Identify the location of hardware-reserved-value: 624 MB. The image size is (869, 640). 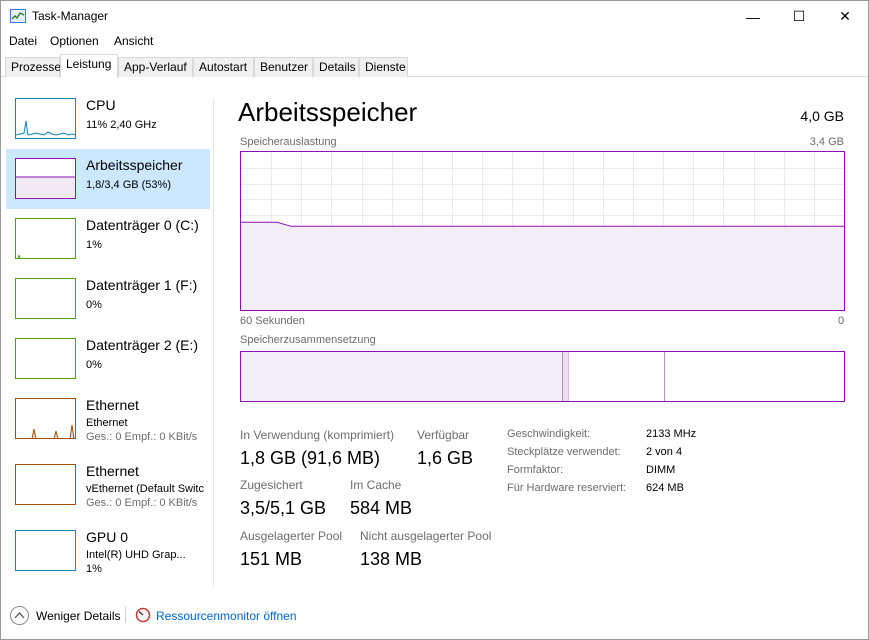
(665, 488).